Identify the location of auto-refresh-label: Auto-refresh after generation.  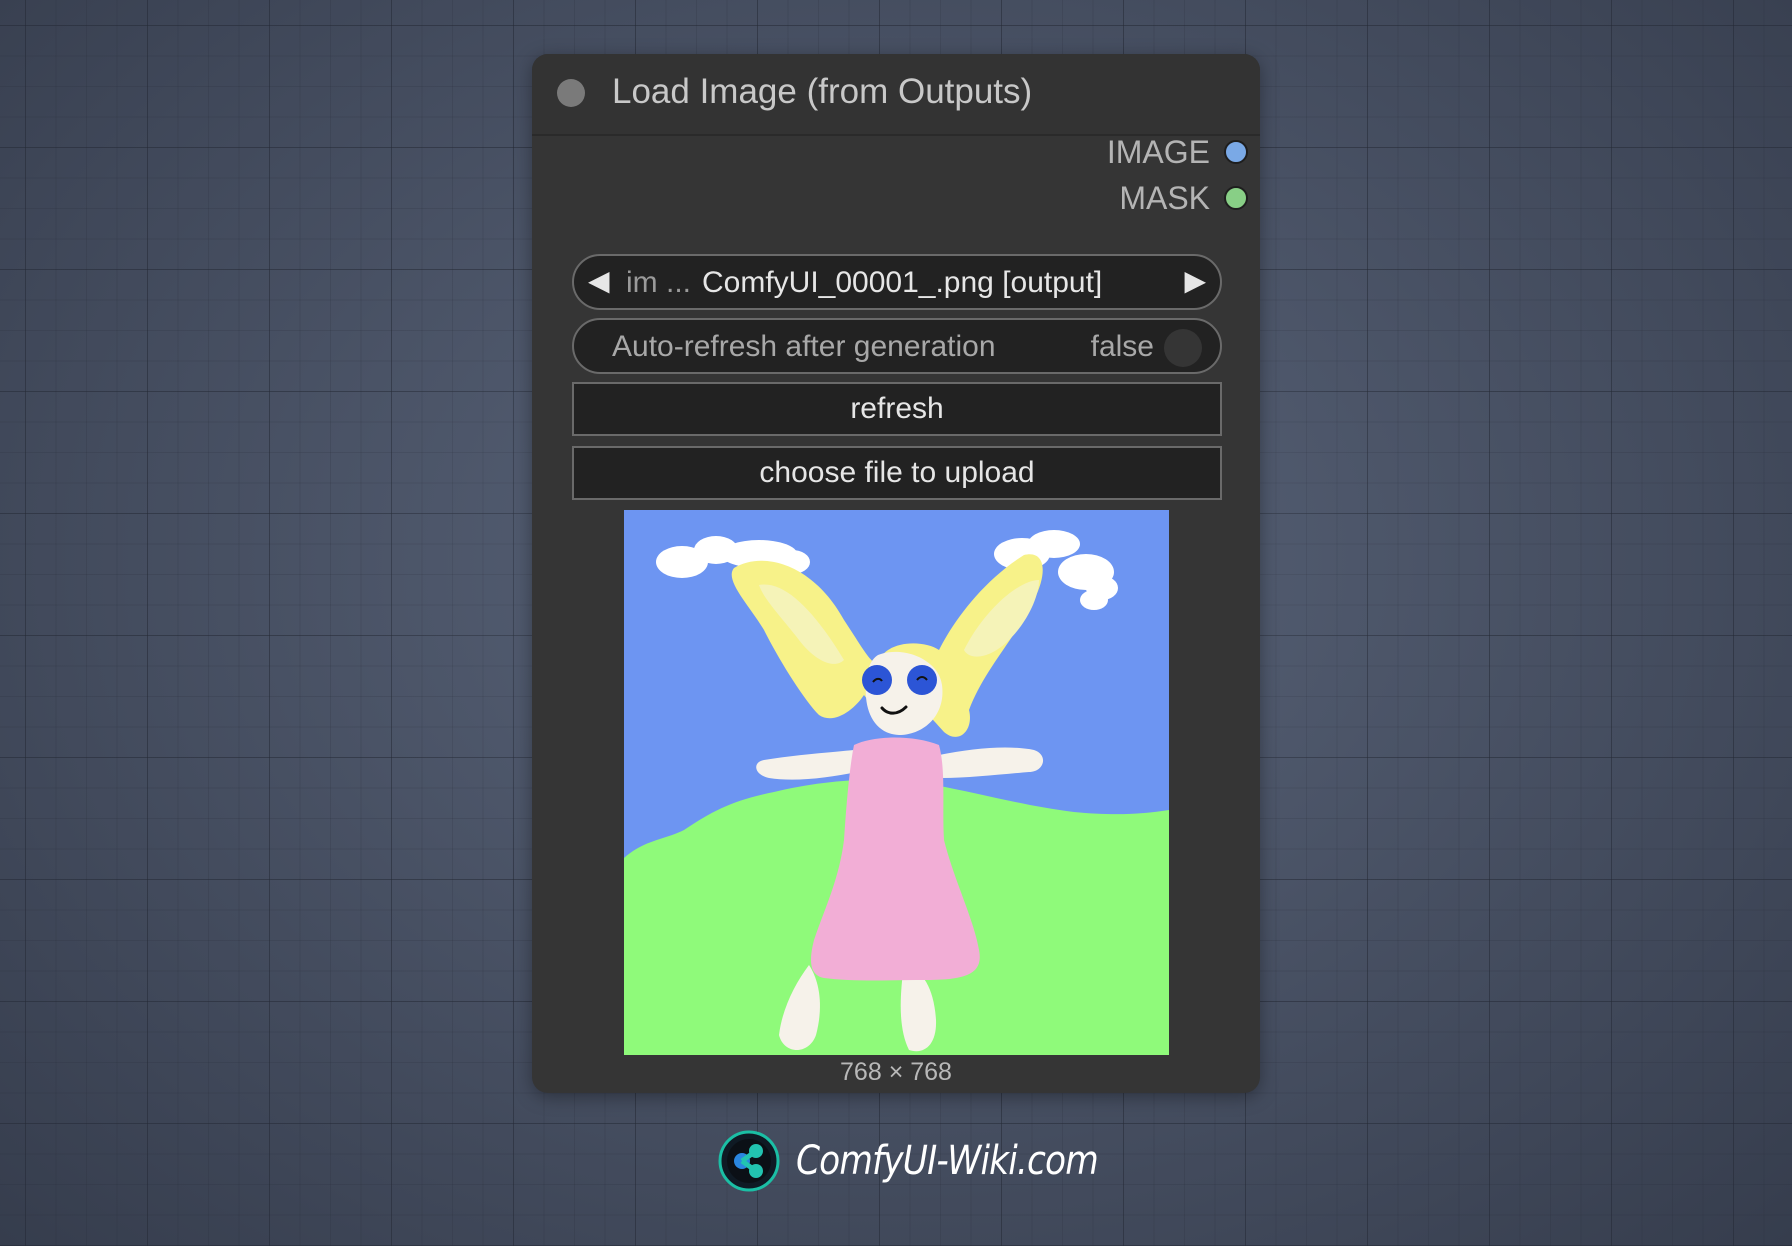
(804, 346).